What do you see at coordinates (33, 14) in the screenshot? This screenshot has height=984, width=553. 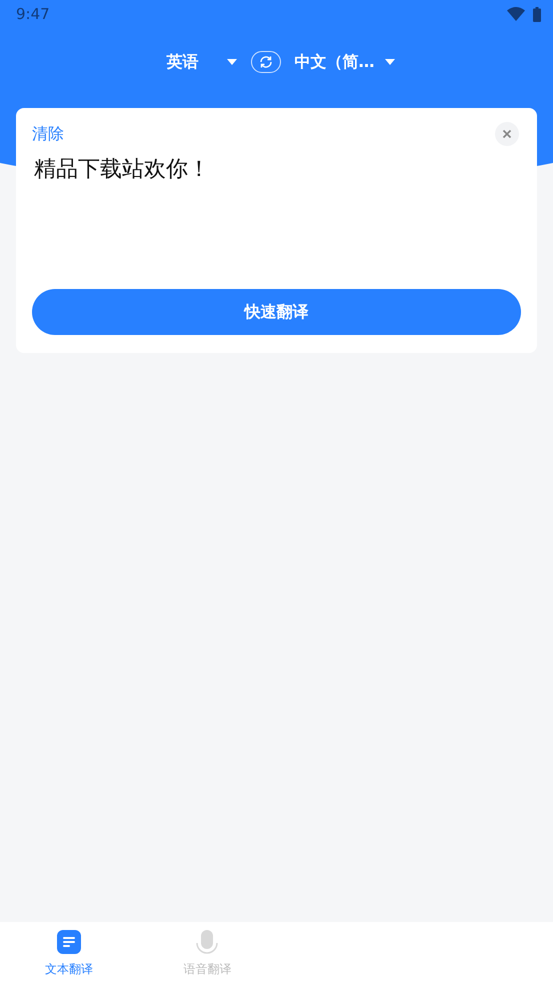 I see `status-time: 9:47` at bounding box center [33, 14].